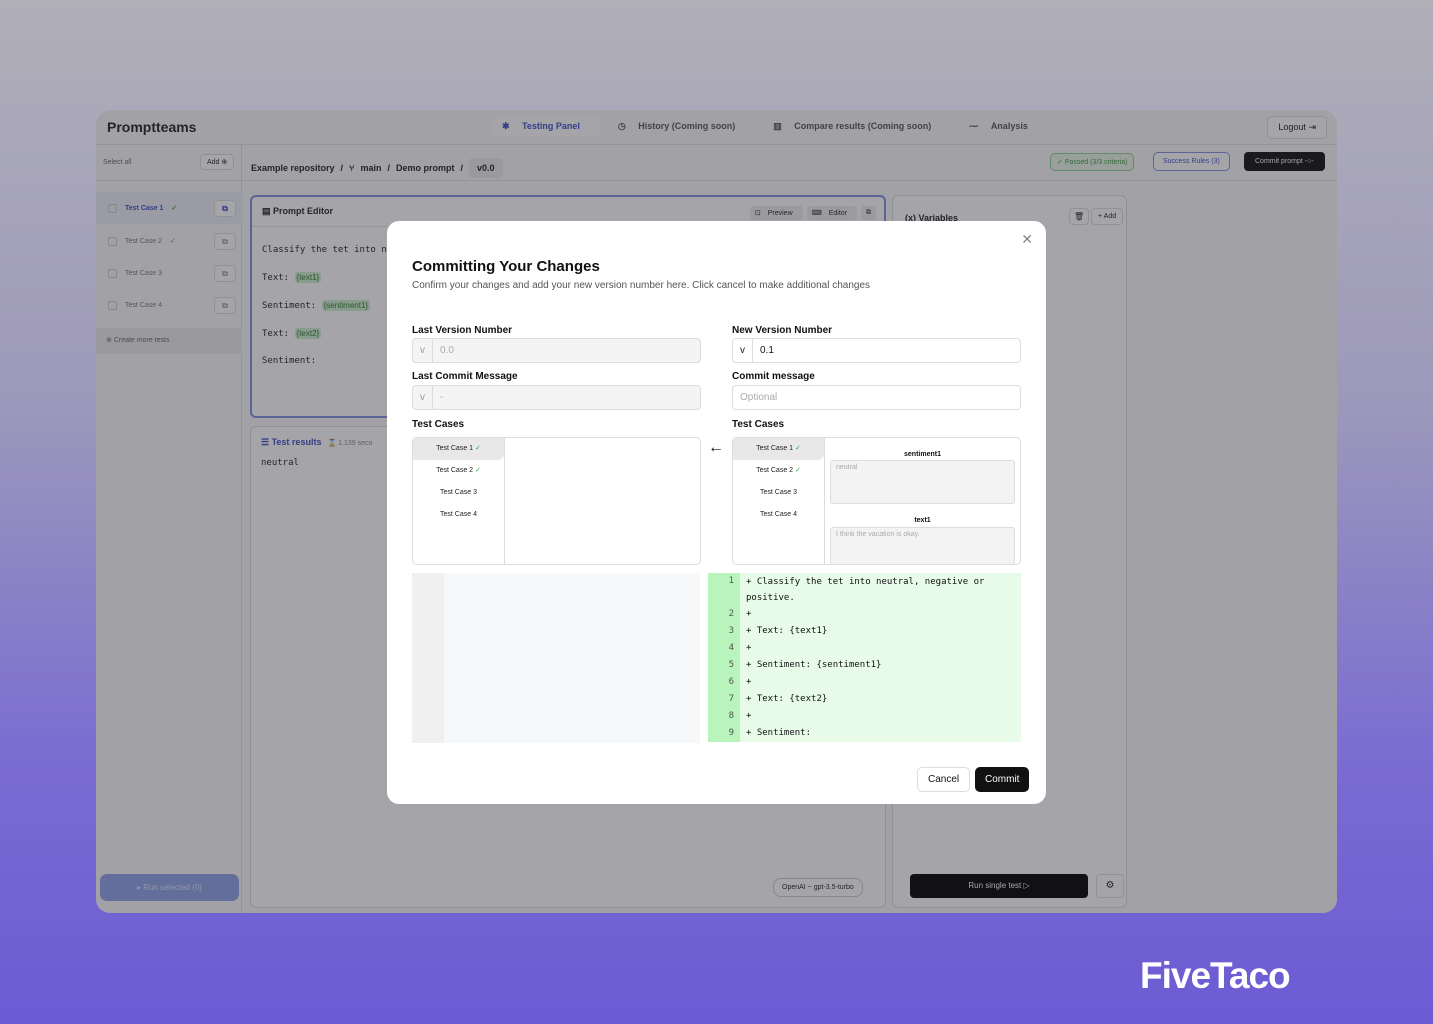  What do you see at coordinates (724, 614) in the screenshot?
I see `line-number: 2` at bounding box center [724, 614].